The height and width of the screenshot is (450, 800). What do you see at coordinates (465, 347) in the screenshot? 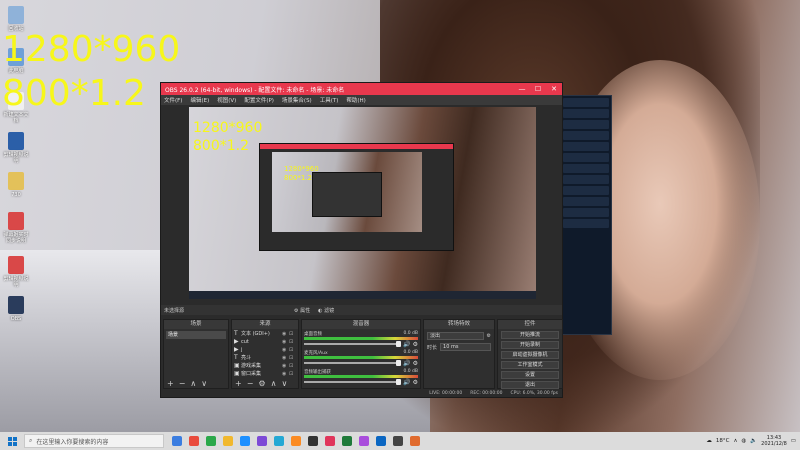
I see `duration-input: 10 ms` at bounding box center [465, 347].